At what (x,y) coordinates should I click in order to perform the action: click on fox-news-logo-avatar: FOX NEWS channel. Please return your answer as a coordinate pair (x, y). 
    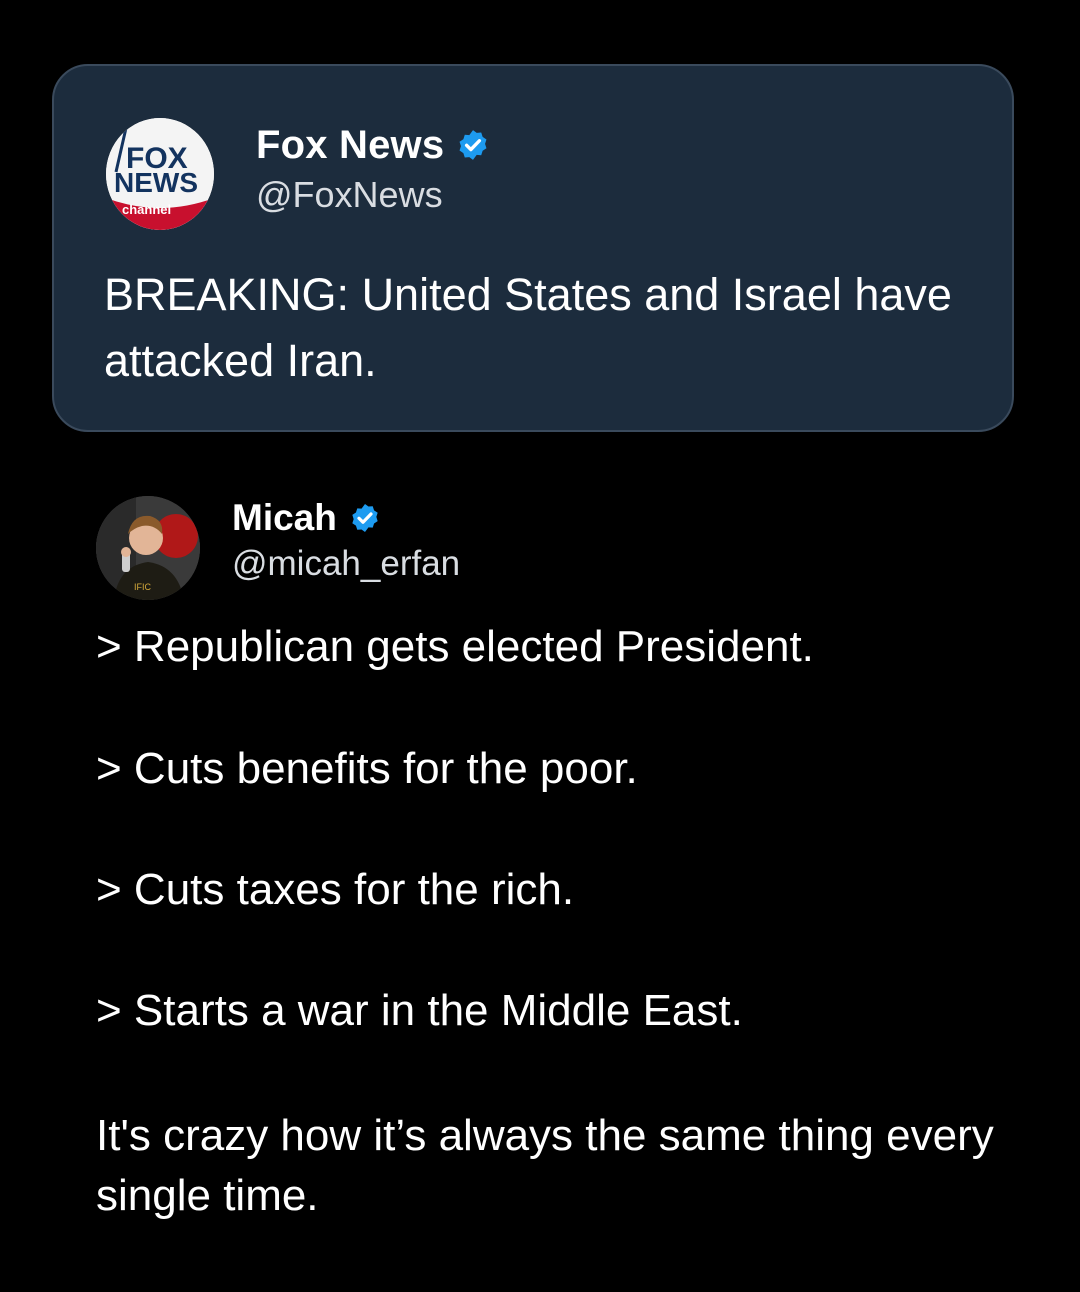
    Looking at the image, I should click on (160, 174).